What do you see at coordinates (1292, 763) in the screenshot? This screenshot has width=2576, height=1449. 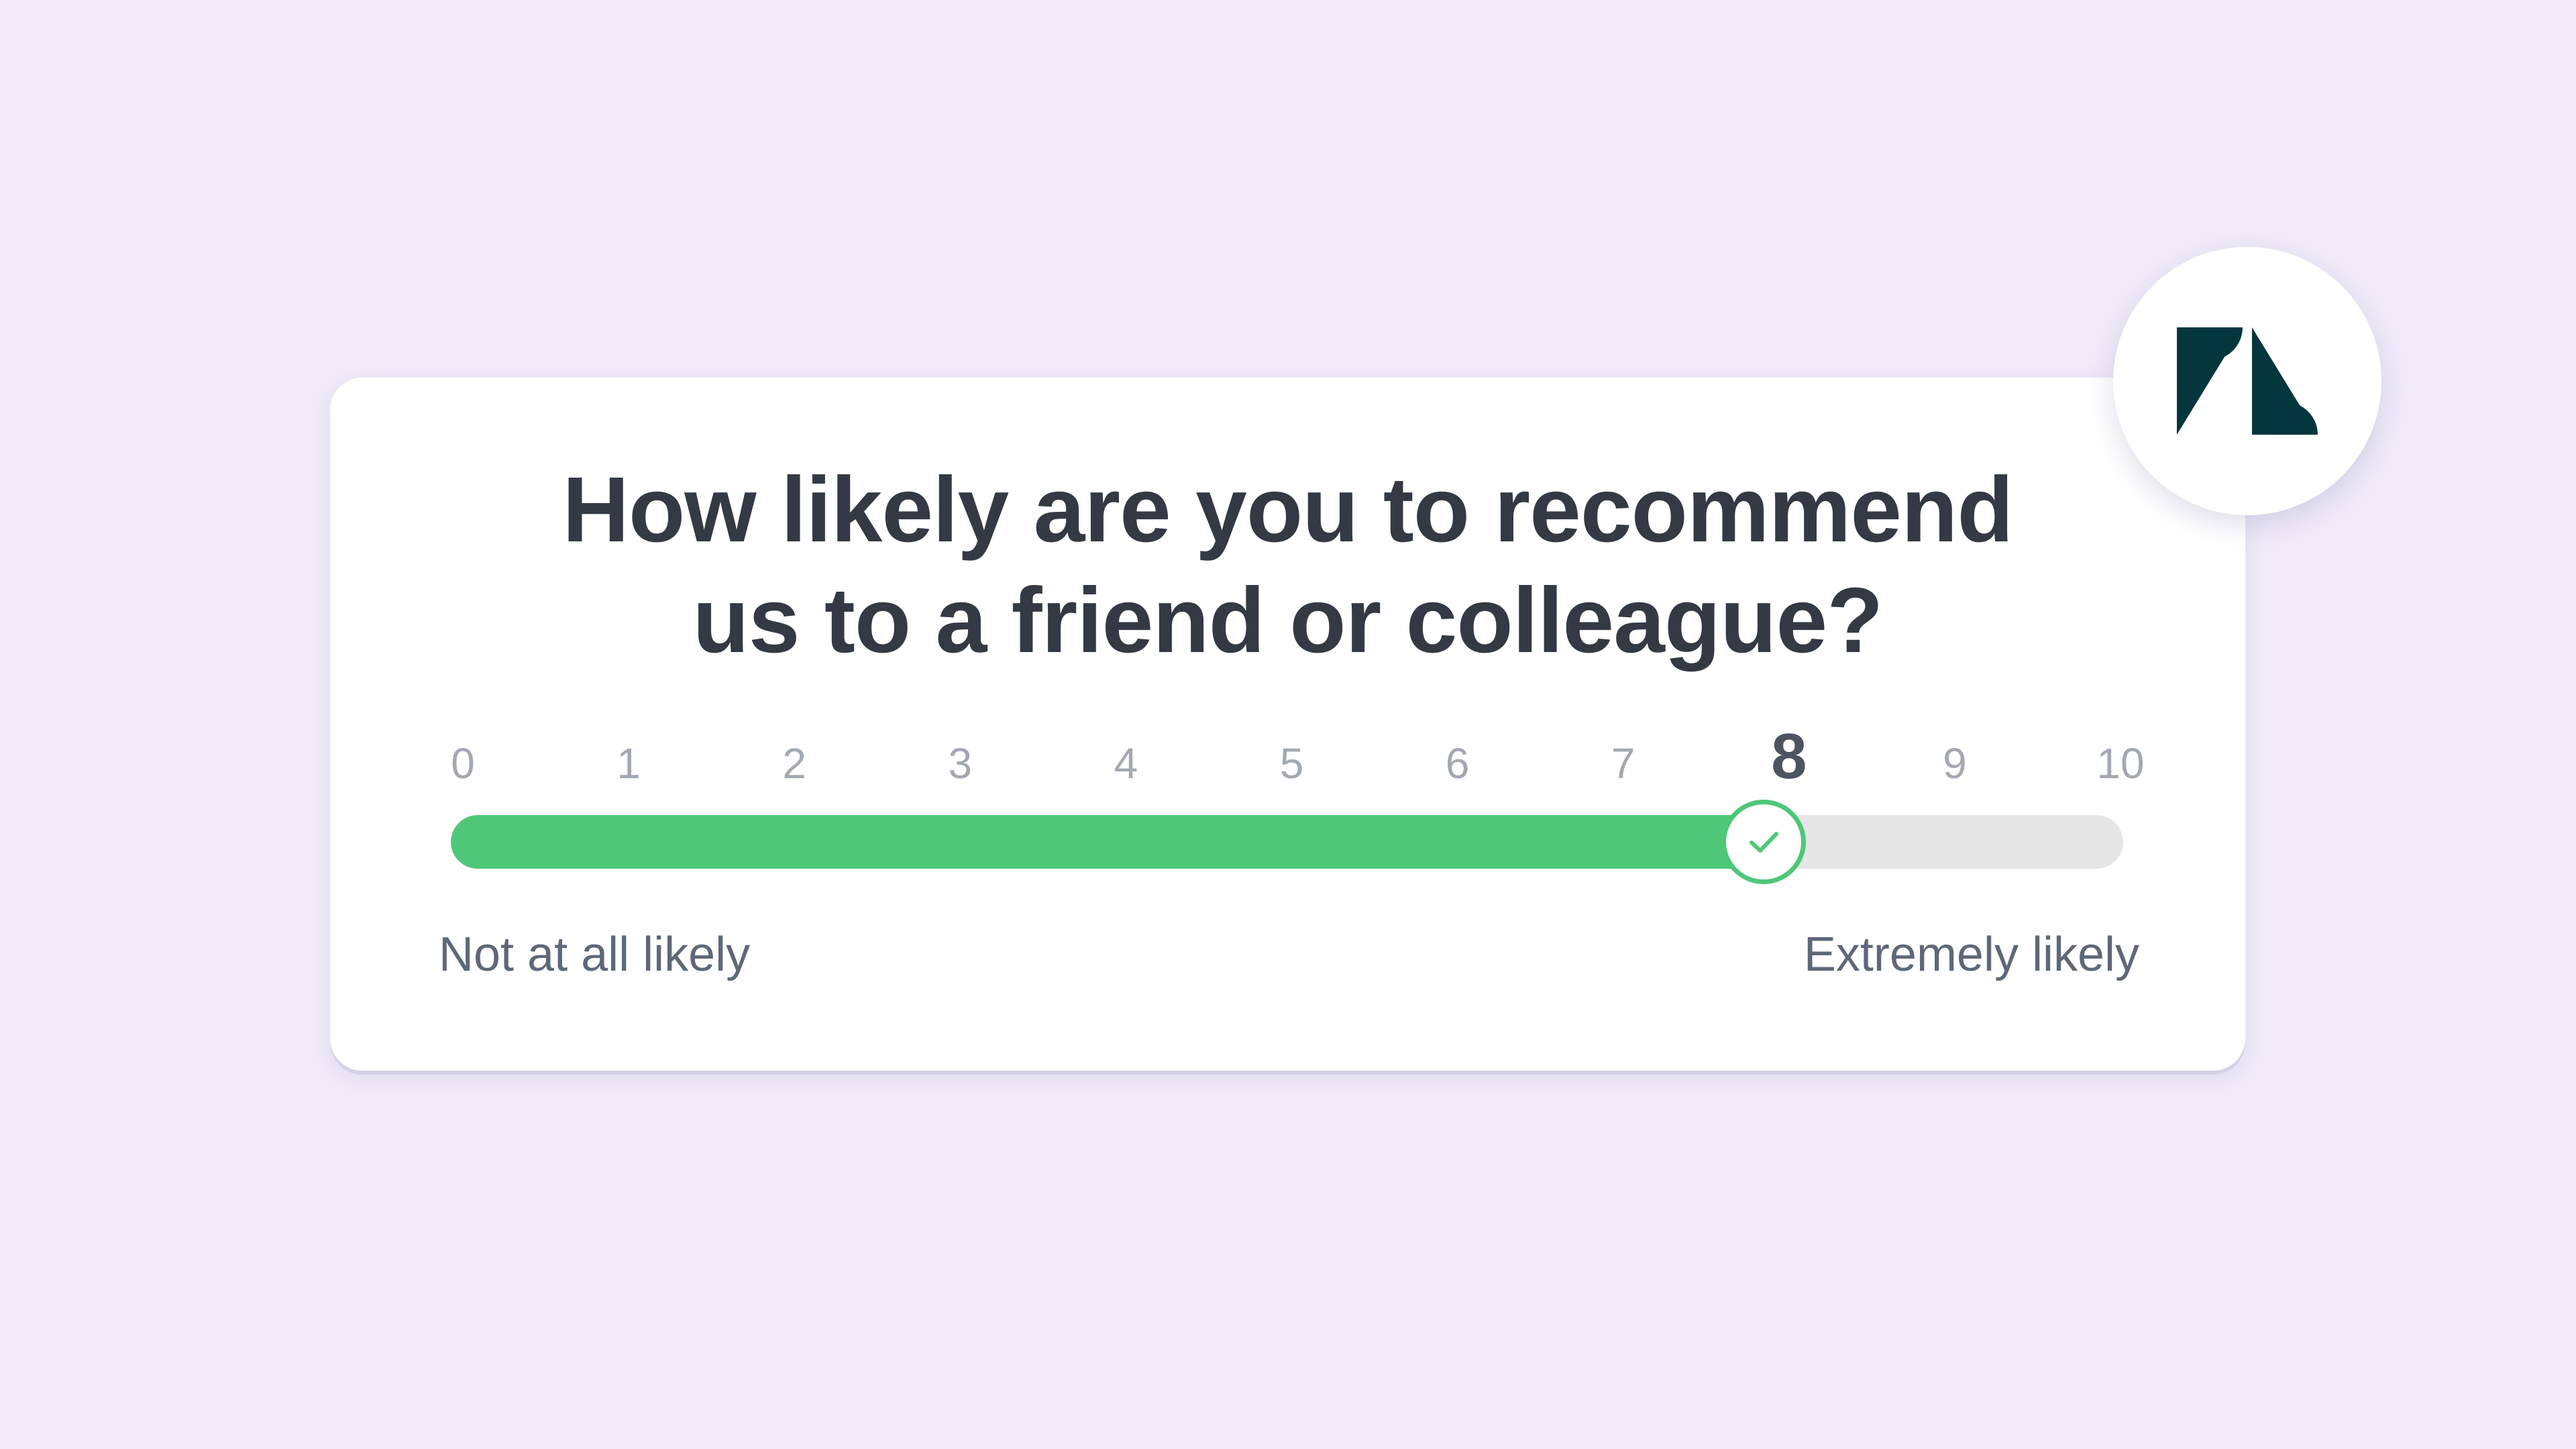 I see `scale-number-5: 5` at bounding box center [1292, 763].